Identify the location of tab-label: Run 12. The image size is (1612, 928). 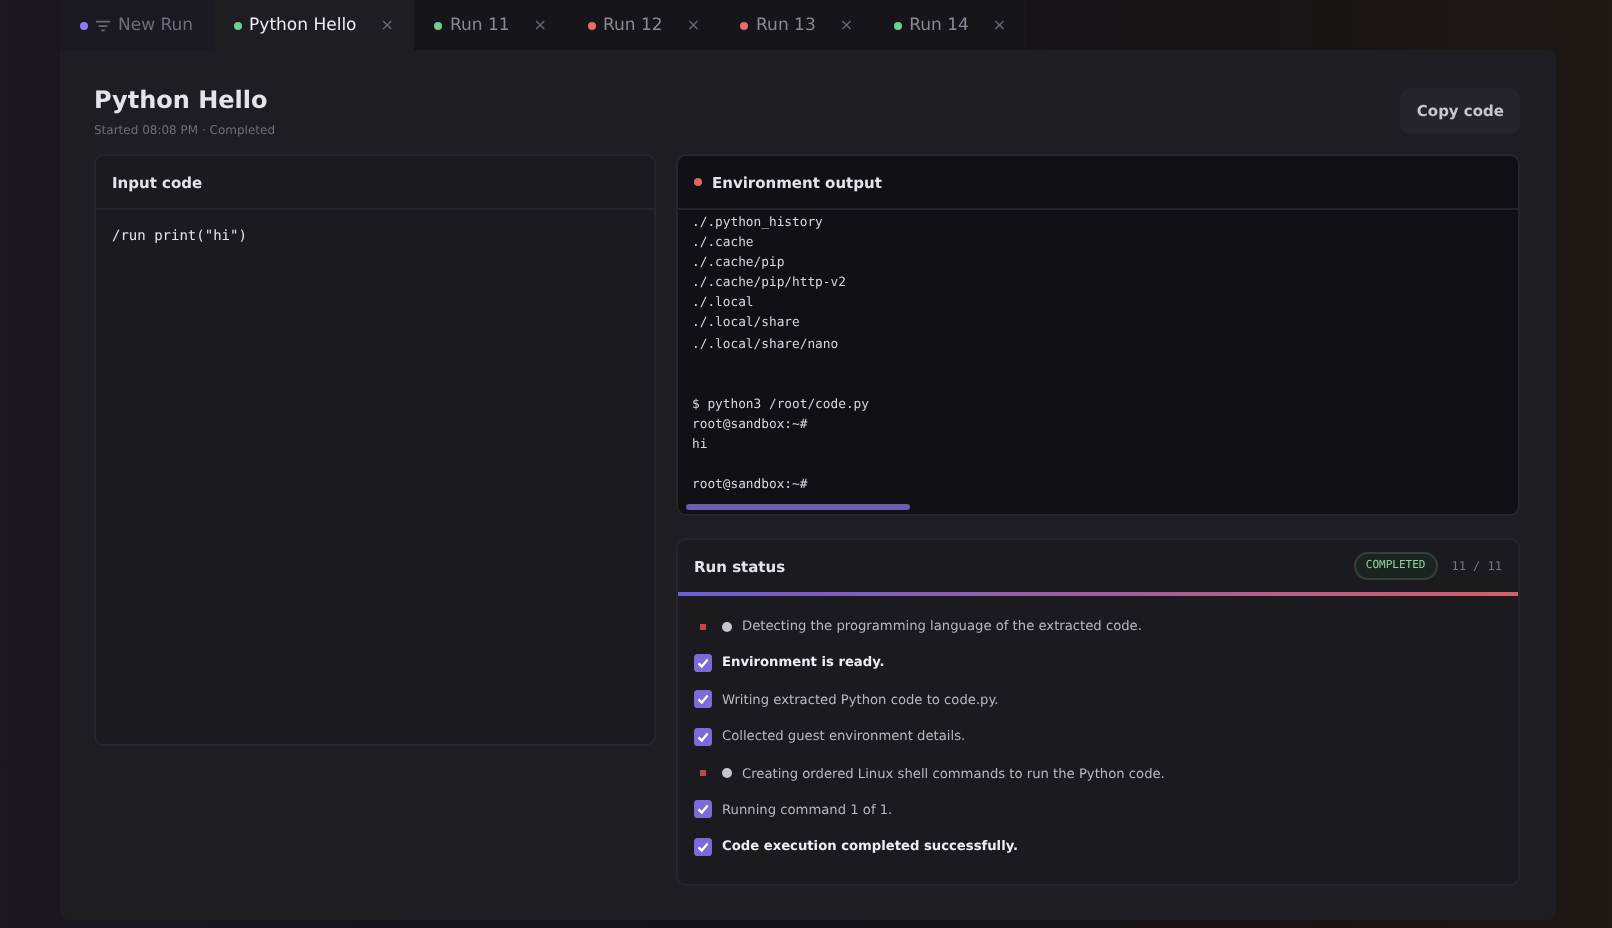
(633, 25).